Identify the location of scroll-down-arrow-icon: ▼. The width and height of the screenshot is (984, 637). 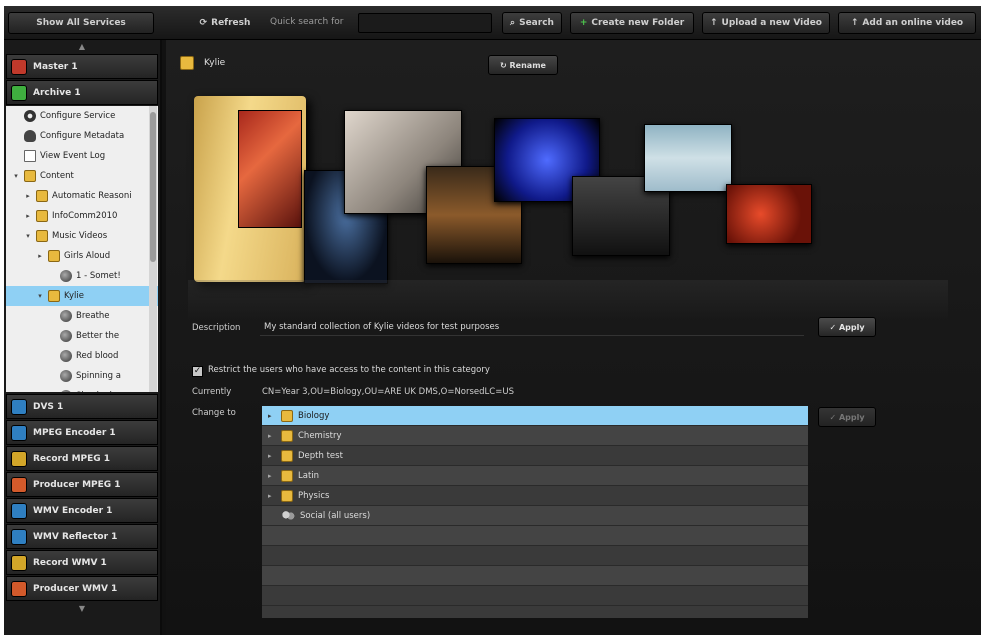
(82, 609).